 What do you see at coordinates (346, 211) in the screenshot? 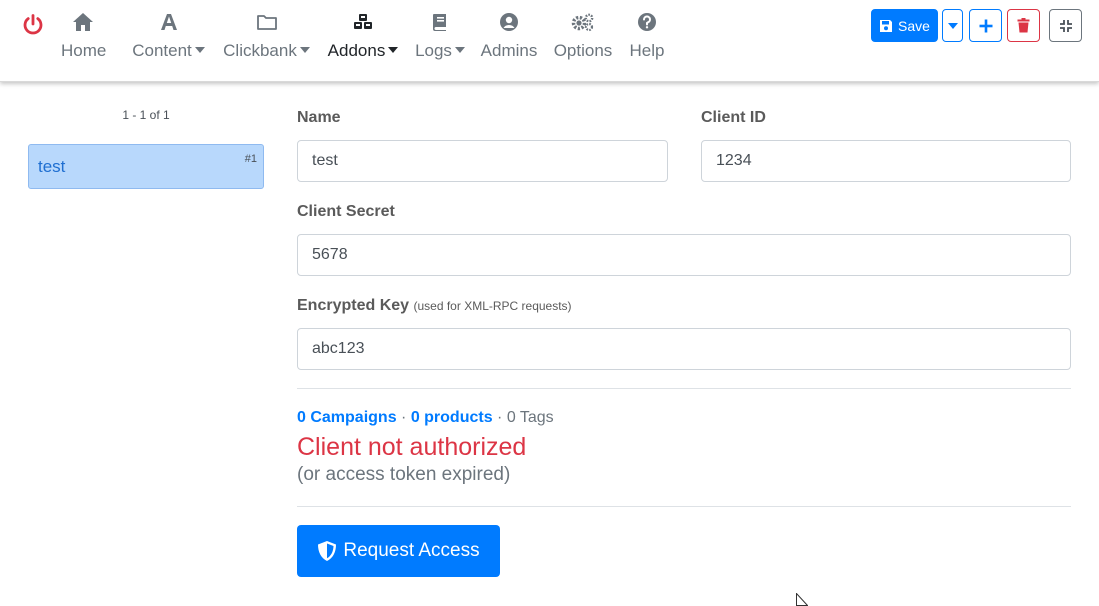
I see `client-secret-label: Client Secret` at bounding box center [346, 211].